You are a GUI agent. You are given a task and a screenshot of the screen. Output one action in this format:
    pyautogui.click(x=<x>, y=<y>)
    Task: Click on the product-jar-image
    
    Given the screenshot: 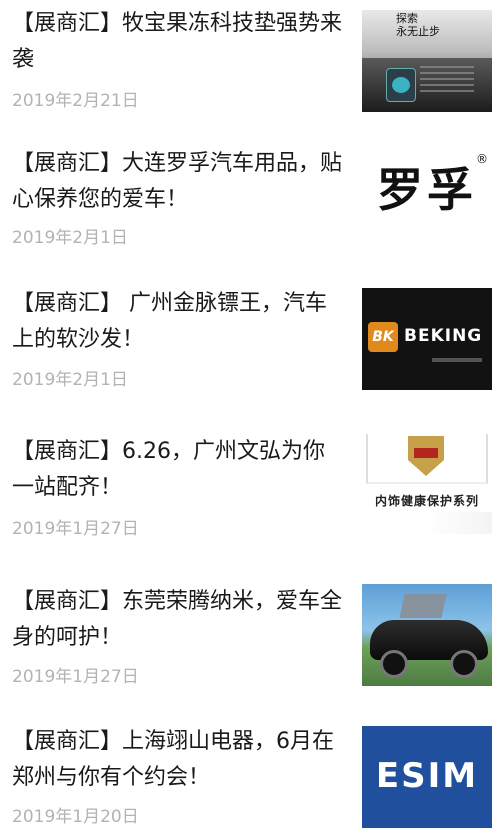 What is the action you would take?
    pyautogui.click(x=401, y=85)
    